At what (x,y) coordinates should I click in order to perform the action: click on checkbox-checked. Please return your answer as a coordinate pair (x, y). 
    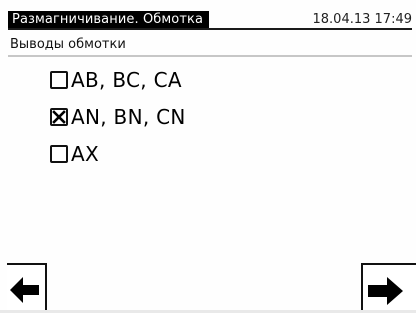
    Looking at the image, I should click on (59, 117).